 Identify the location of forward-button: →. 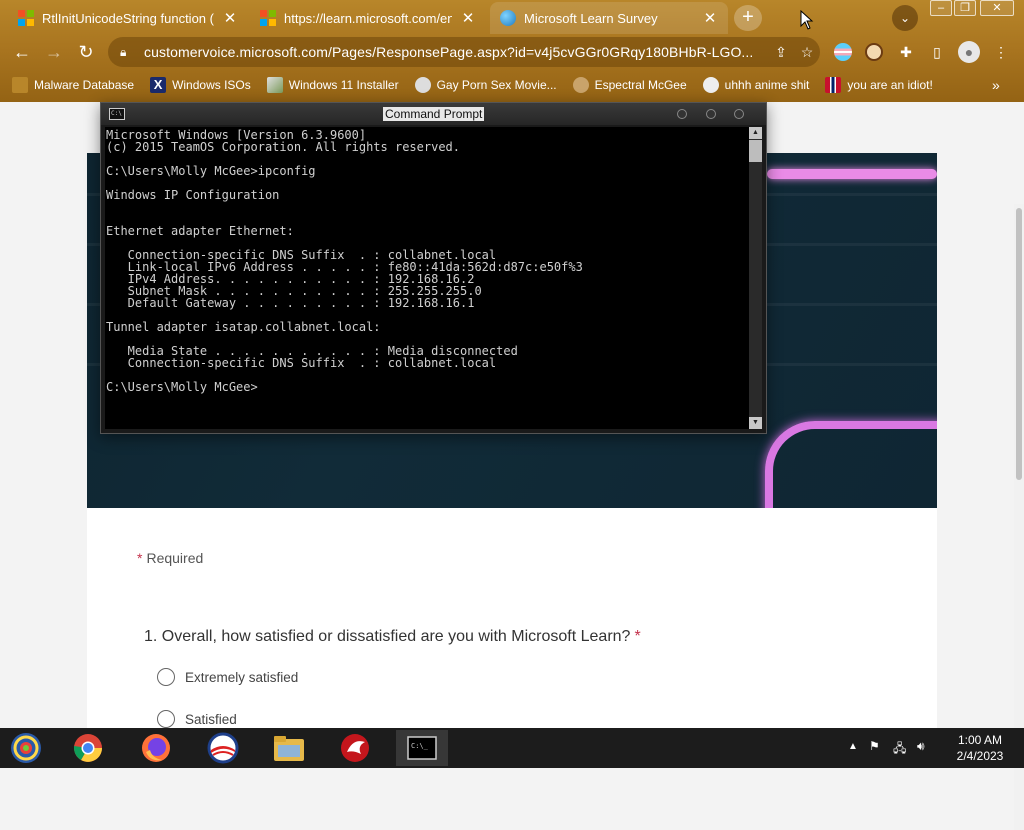
(54, 52).